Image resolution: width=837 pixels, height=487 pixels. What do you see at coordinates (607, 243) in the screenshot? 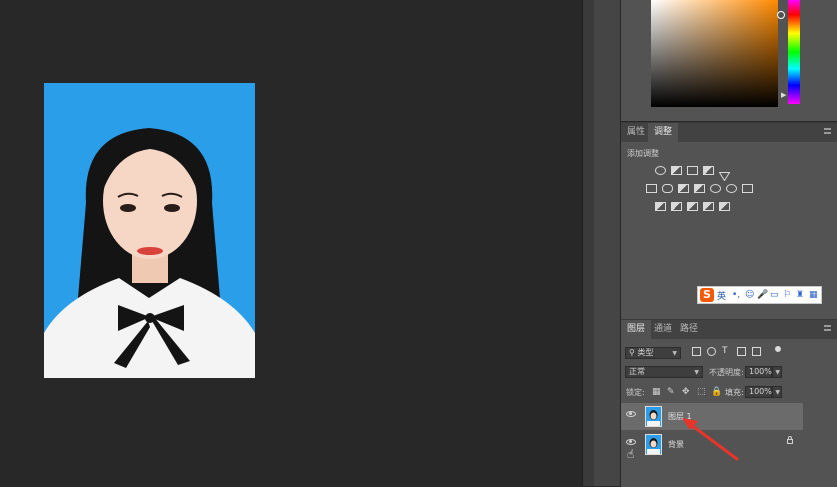
I see `collapsed-panel-strip` at bounding box center [607, 243].